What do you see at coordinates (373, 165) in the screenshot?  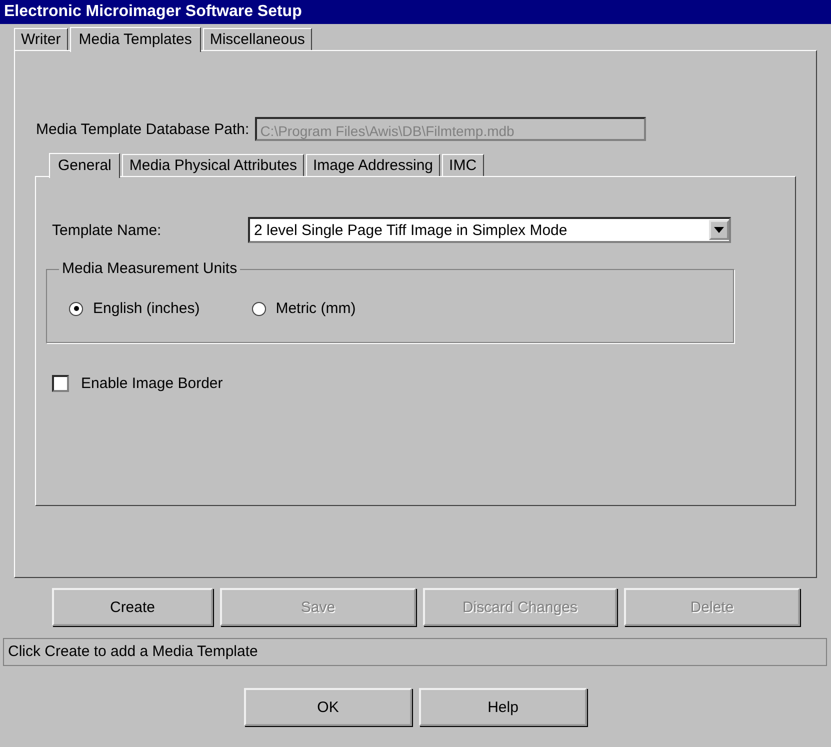 I see `tab: Image Addressing` at bounding box center [373, 165].